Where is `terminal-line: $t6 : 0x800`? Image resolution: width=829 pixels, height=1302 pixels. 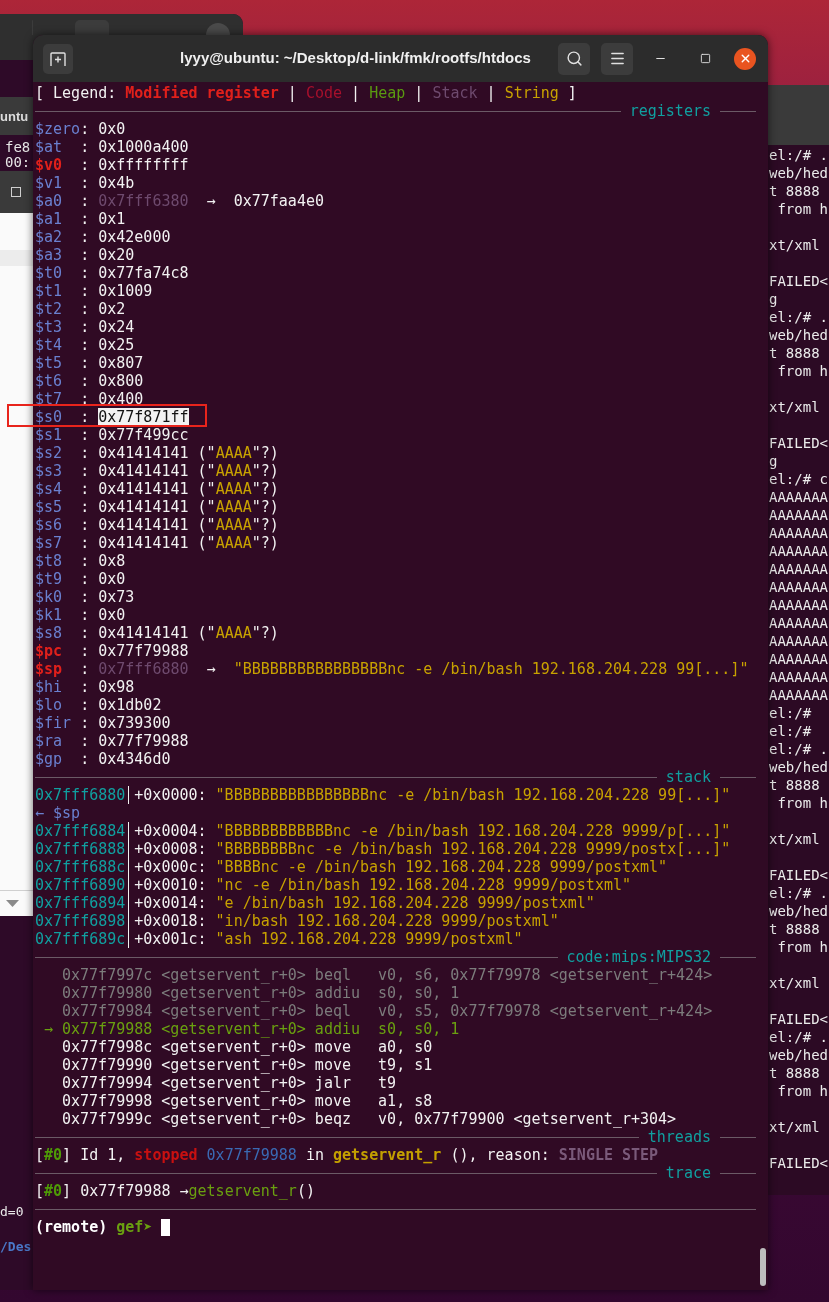 terminal-line: $t6 : 0x800 is located at coordinates (89, 381).